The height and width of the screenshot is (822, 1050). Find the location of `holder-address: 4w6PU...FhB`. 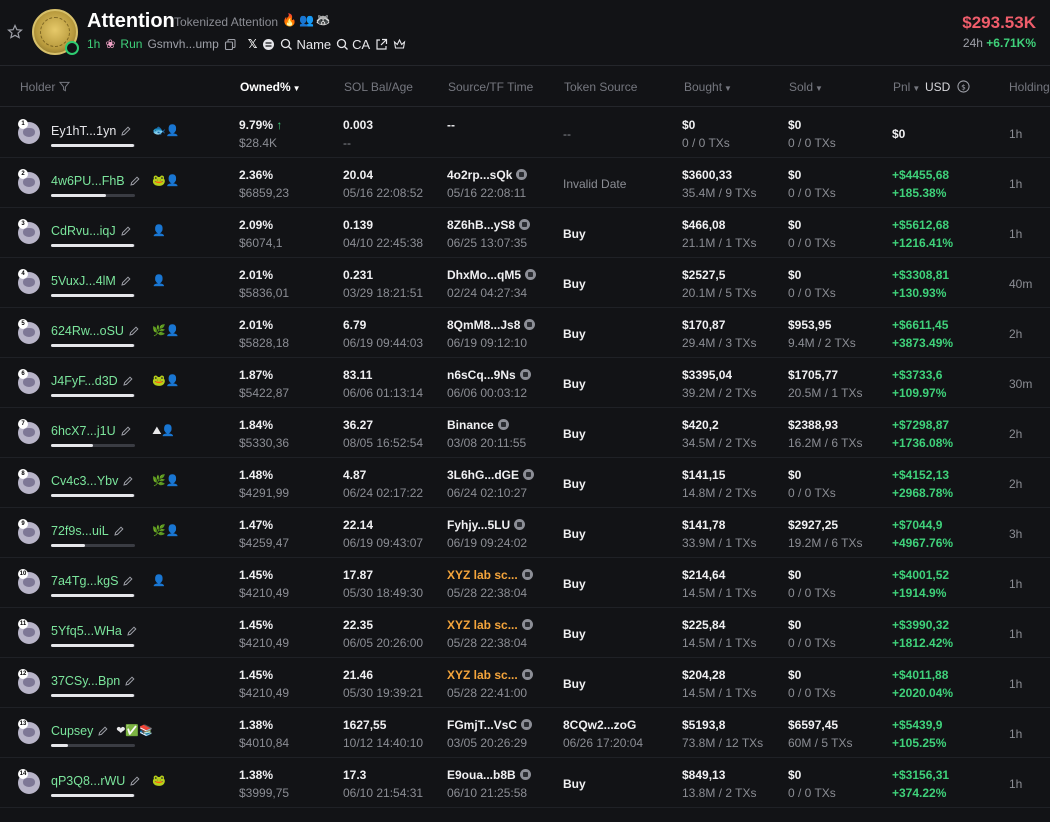

holder-address: 4w6PU...FhB is located at coordinates (96, 181).